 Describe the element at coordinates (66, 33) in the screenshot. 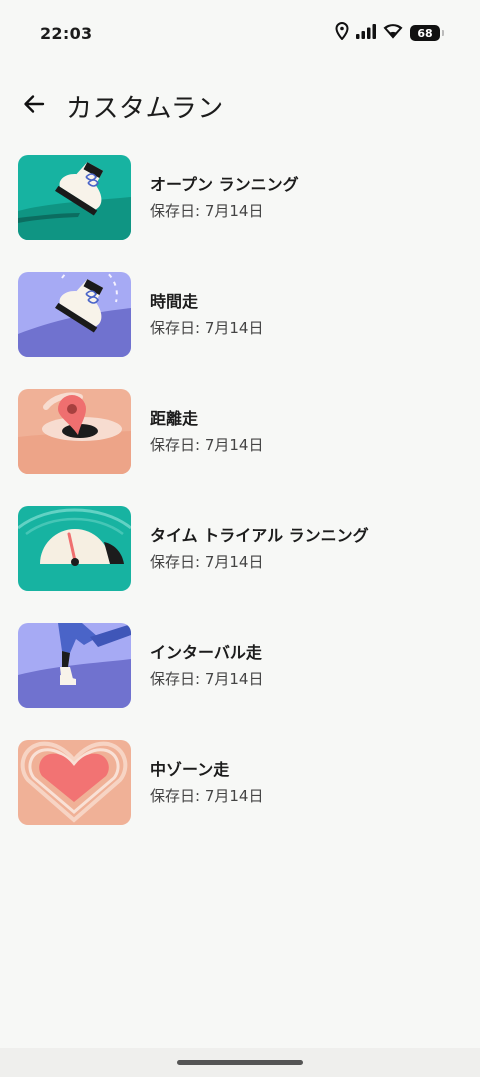

I see `status-time: 22:03` at that location.